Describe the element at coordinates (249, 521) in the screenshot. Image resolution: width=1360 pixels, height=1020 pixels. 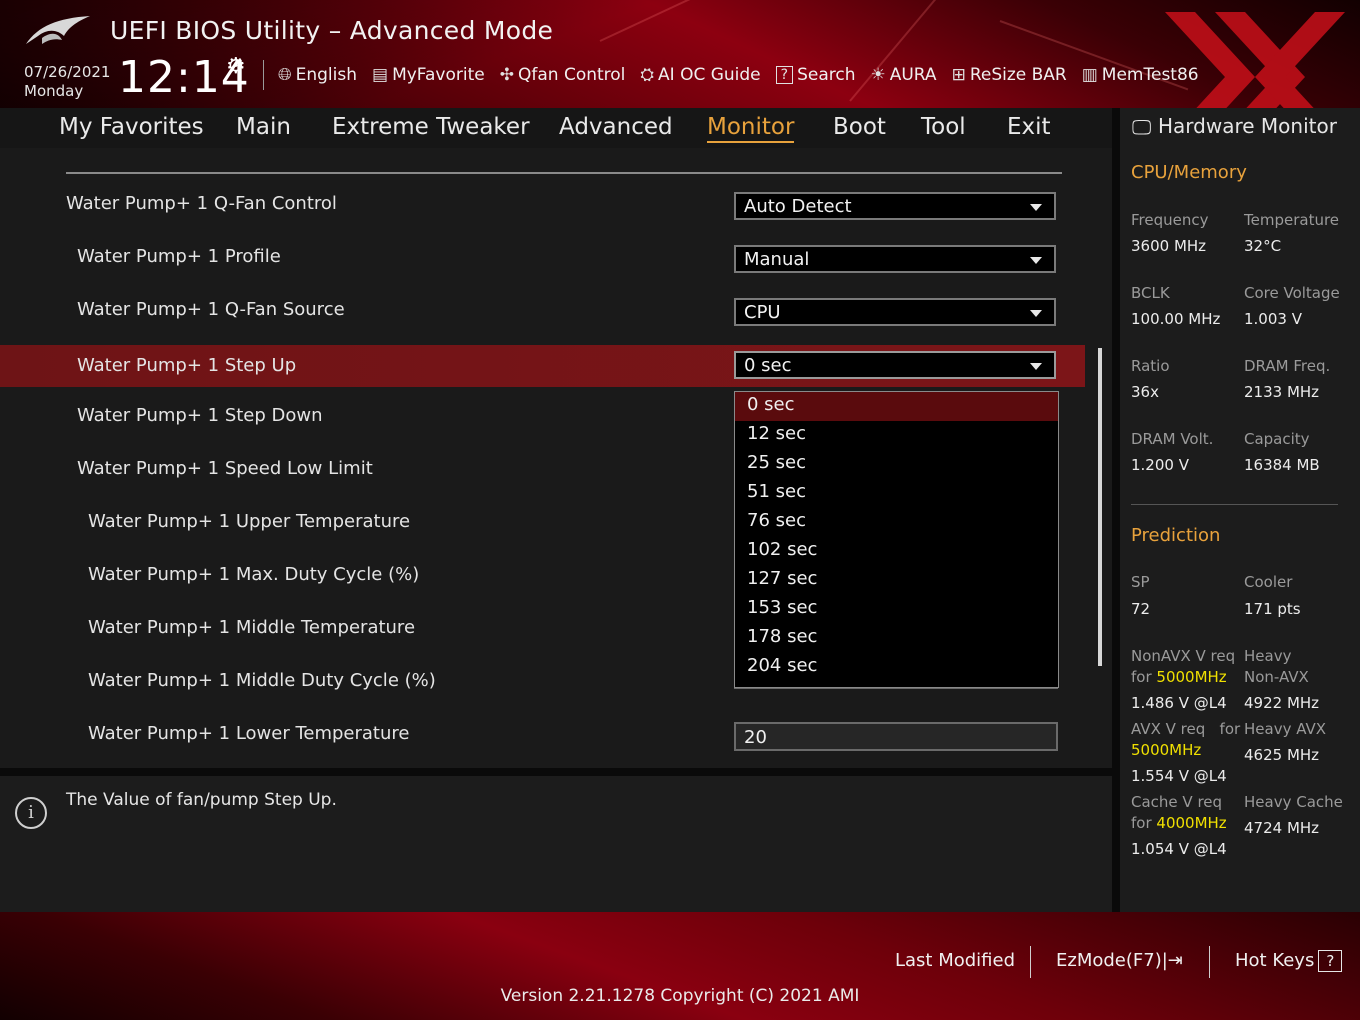
I see `setting-label: Water Pump+ 1 Upper Temperature` at that location.